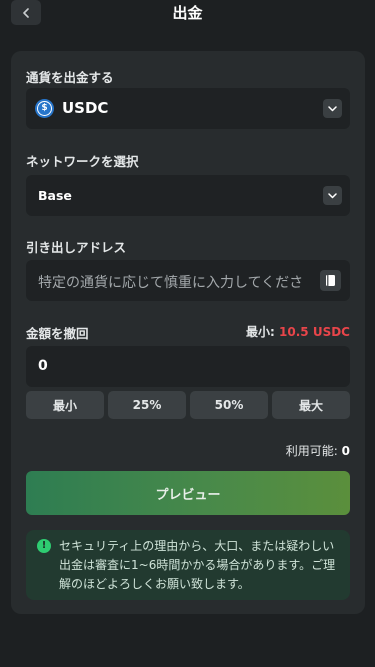 The height and width of the screenshot is (667, 375). I want to click on amount-value: 0, so click(43, 366).